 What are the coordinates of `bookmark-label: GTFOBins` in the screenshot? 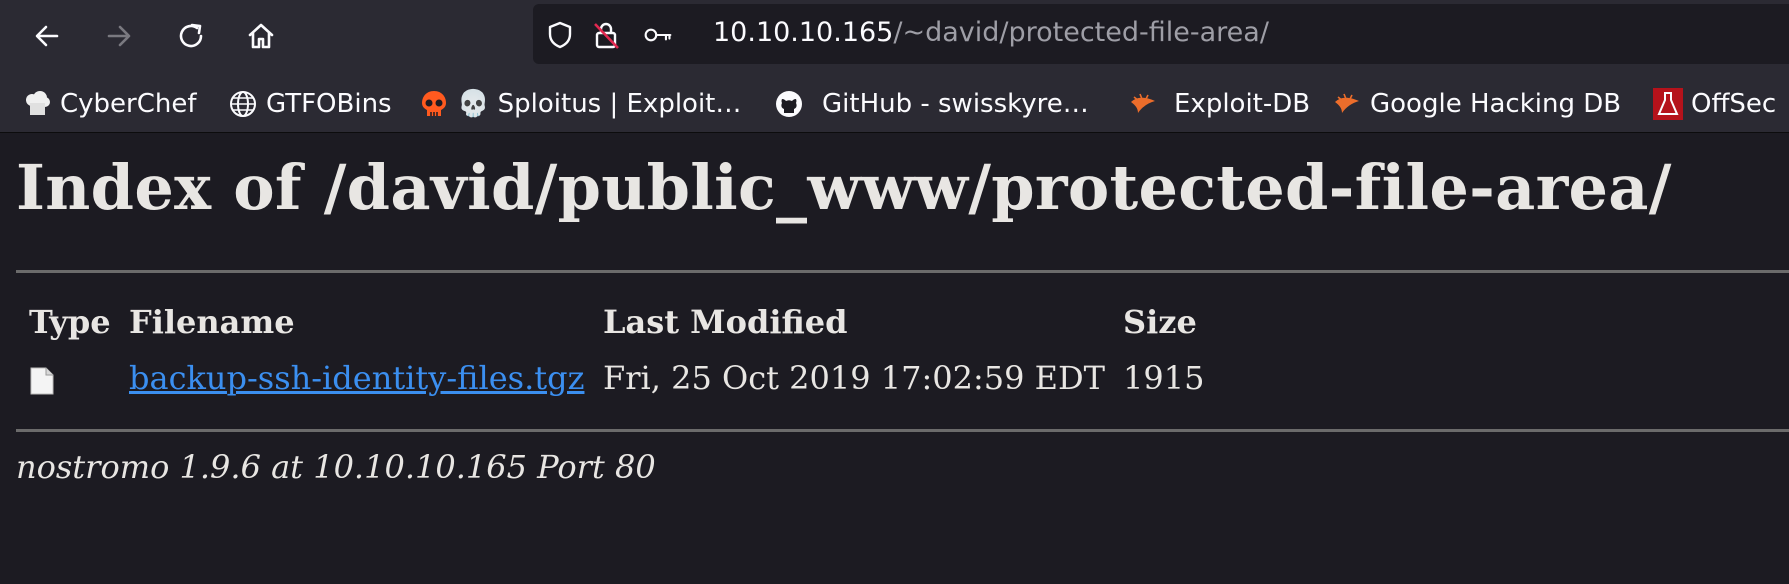 It's located at (329, 104).